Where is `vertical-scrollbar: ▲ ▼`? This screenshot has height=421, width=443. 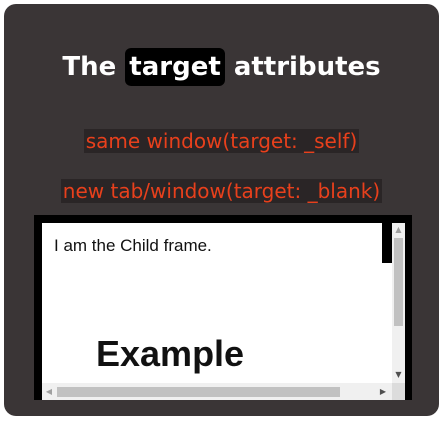 vertical-scrollbar: ▲ ▼ is located at coordinates (398, 303).